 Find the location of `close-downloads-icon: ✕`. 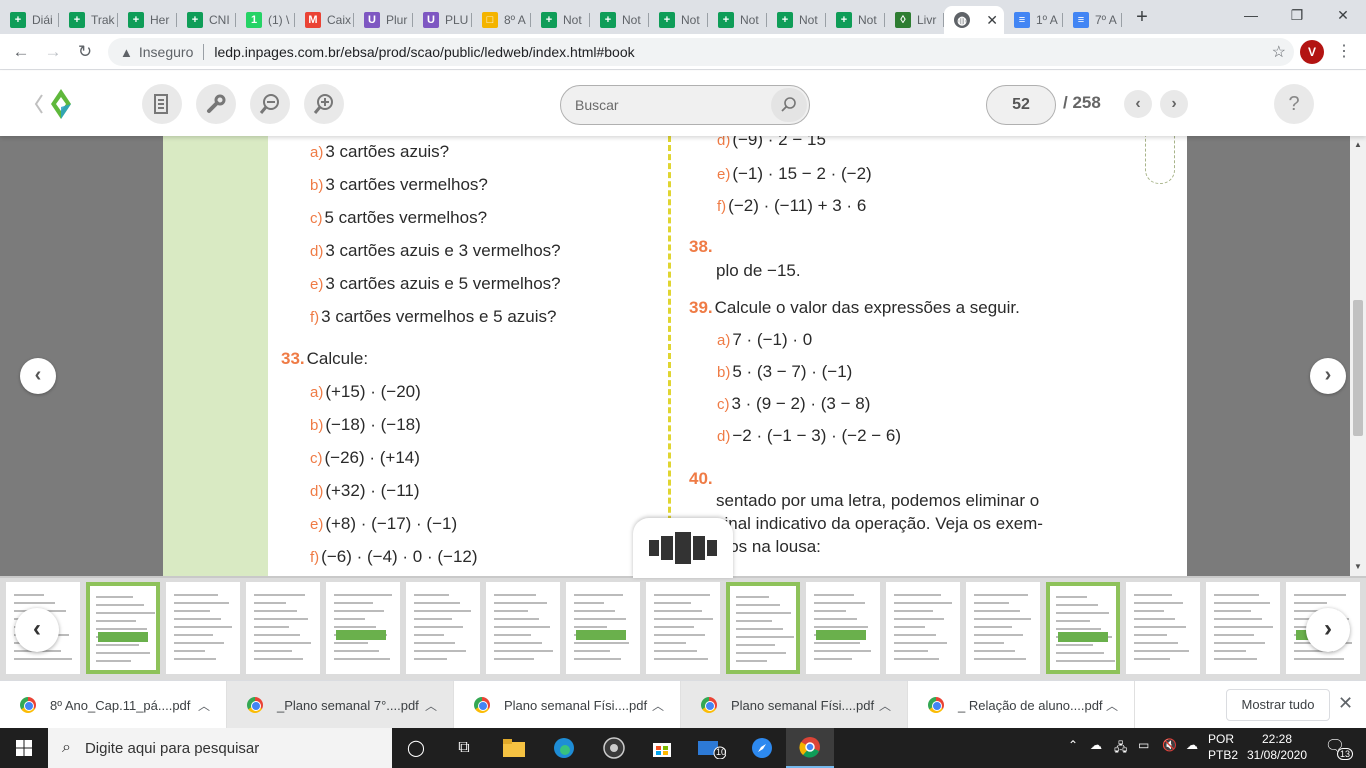

close-downloads-icon: ✕ is located at coordinates (1345, 703).